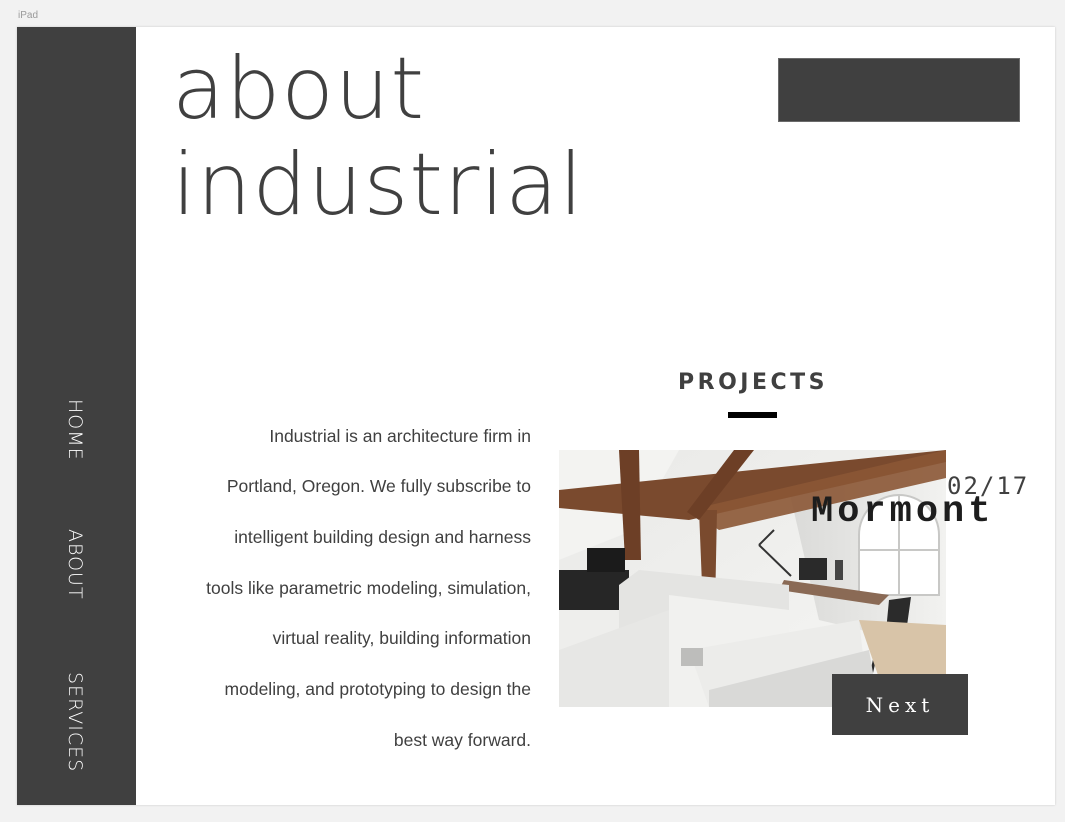 Image resolution: width=1065 pixels, height=822 pixels. What do you see at coordinates (753, 382) in the screenshot?
I see `projects-heading: PROJECTS` at bounding box center [753, 382].